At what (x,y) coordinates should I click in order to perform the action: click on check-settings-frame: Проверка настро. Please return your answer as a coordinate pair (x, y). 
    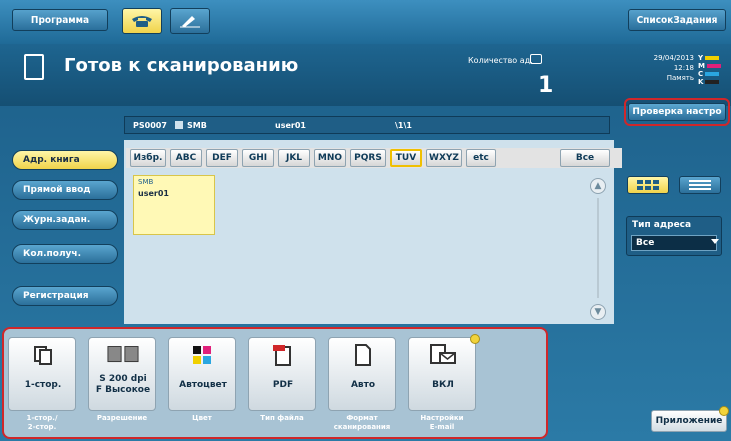
    Looking at the image, I should click on (677, 112).